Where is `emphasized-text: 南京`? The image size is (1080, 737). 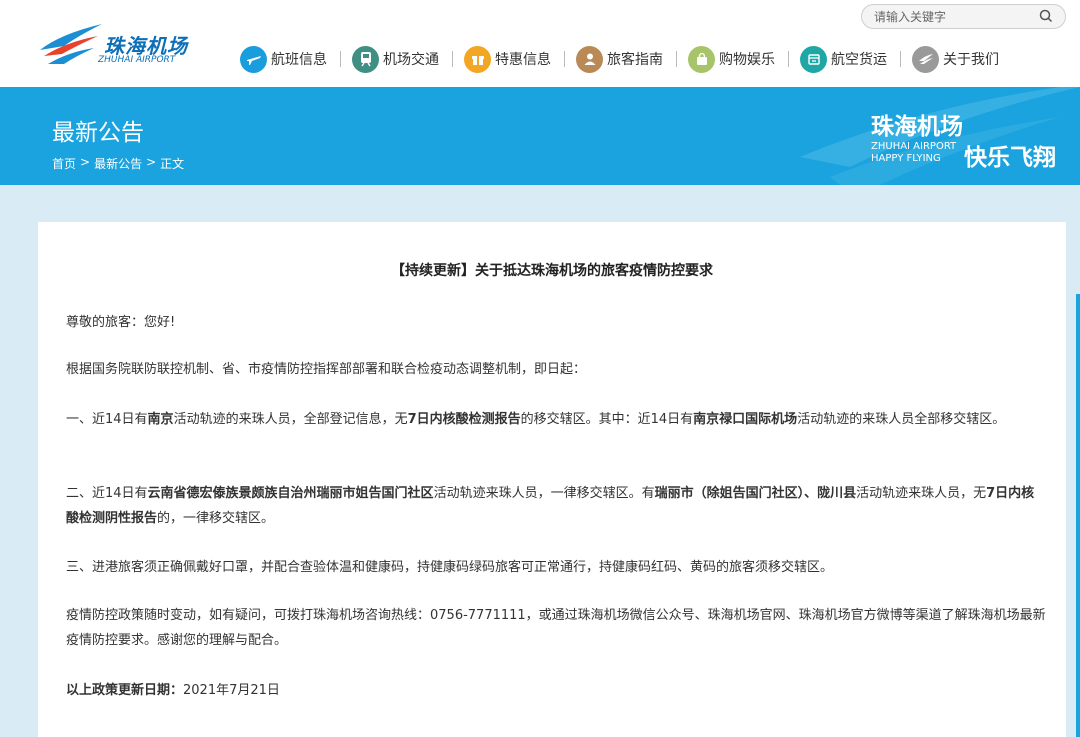
emphasized-text: 南京 is located at coordinates (160, 419).